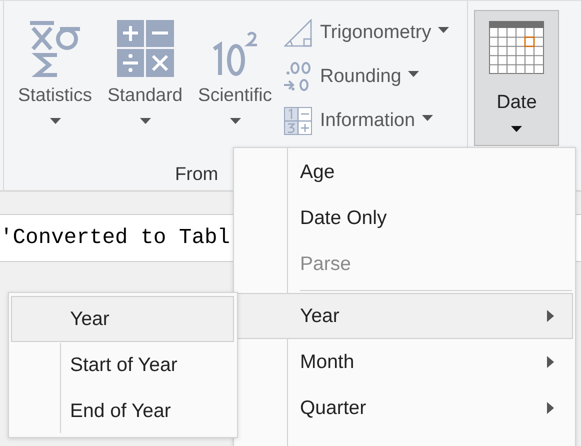 This screenshot has width=581, height=446. What do you see at coordinates (196, 174) in the screenshot?
I see `group-label: From` at bounding box center [196, 174].